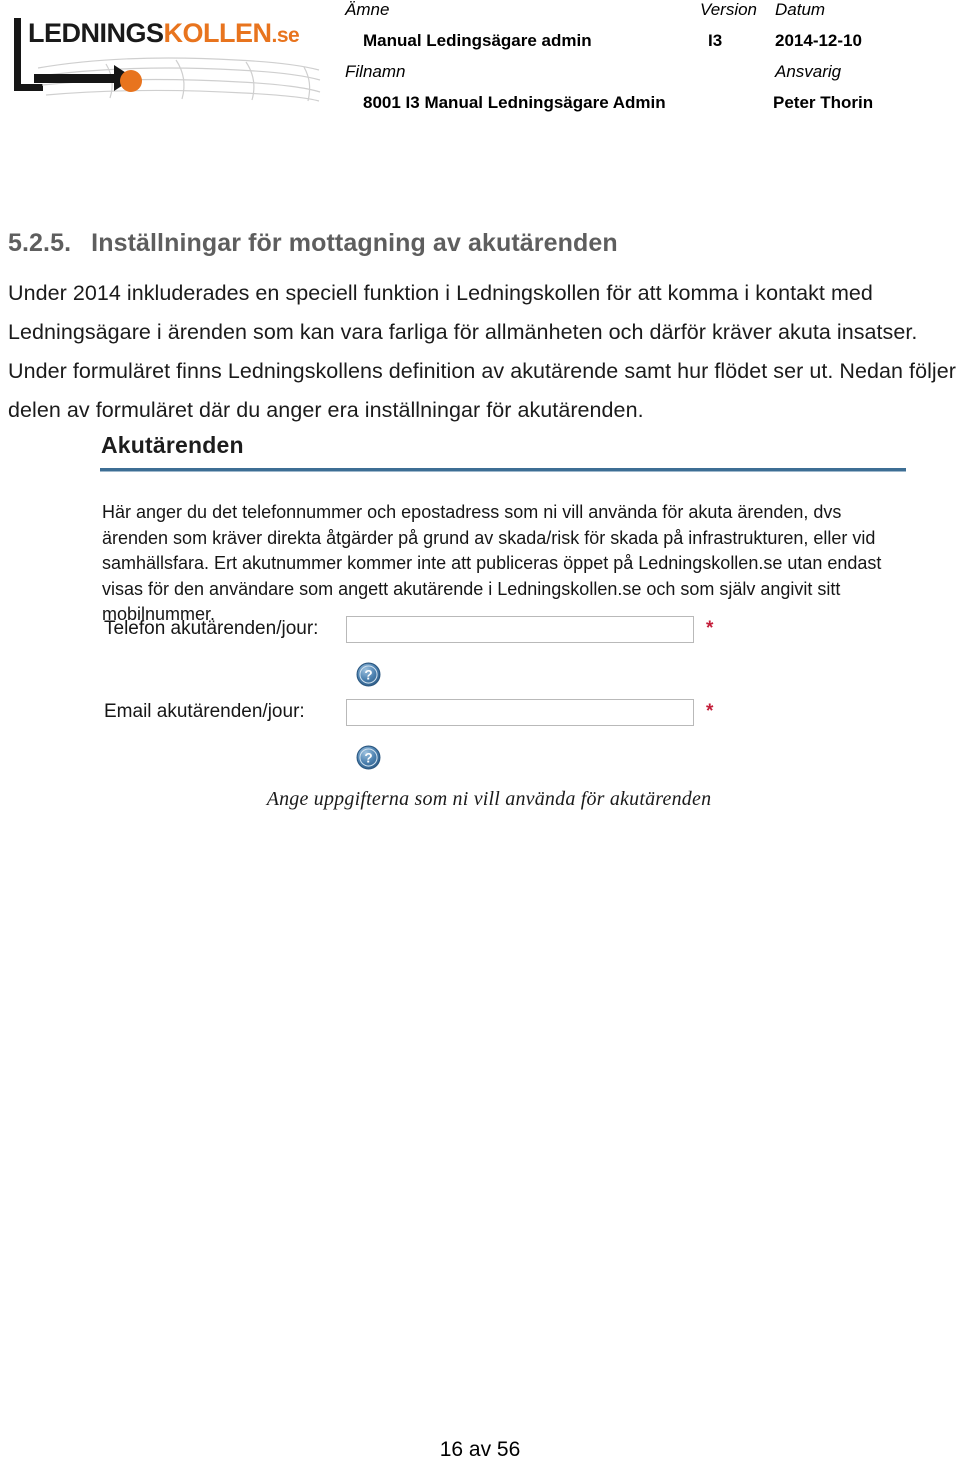 The width and height of the screenshot is (960, 1476). What do you see at coordinates (211, 628) in the screenshot?
I see `telefon-field-label: Telefon akutärenden/jour:` at bounding box center [211, 628].